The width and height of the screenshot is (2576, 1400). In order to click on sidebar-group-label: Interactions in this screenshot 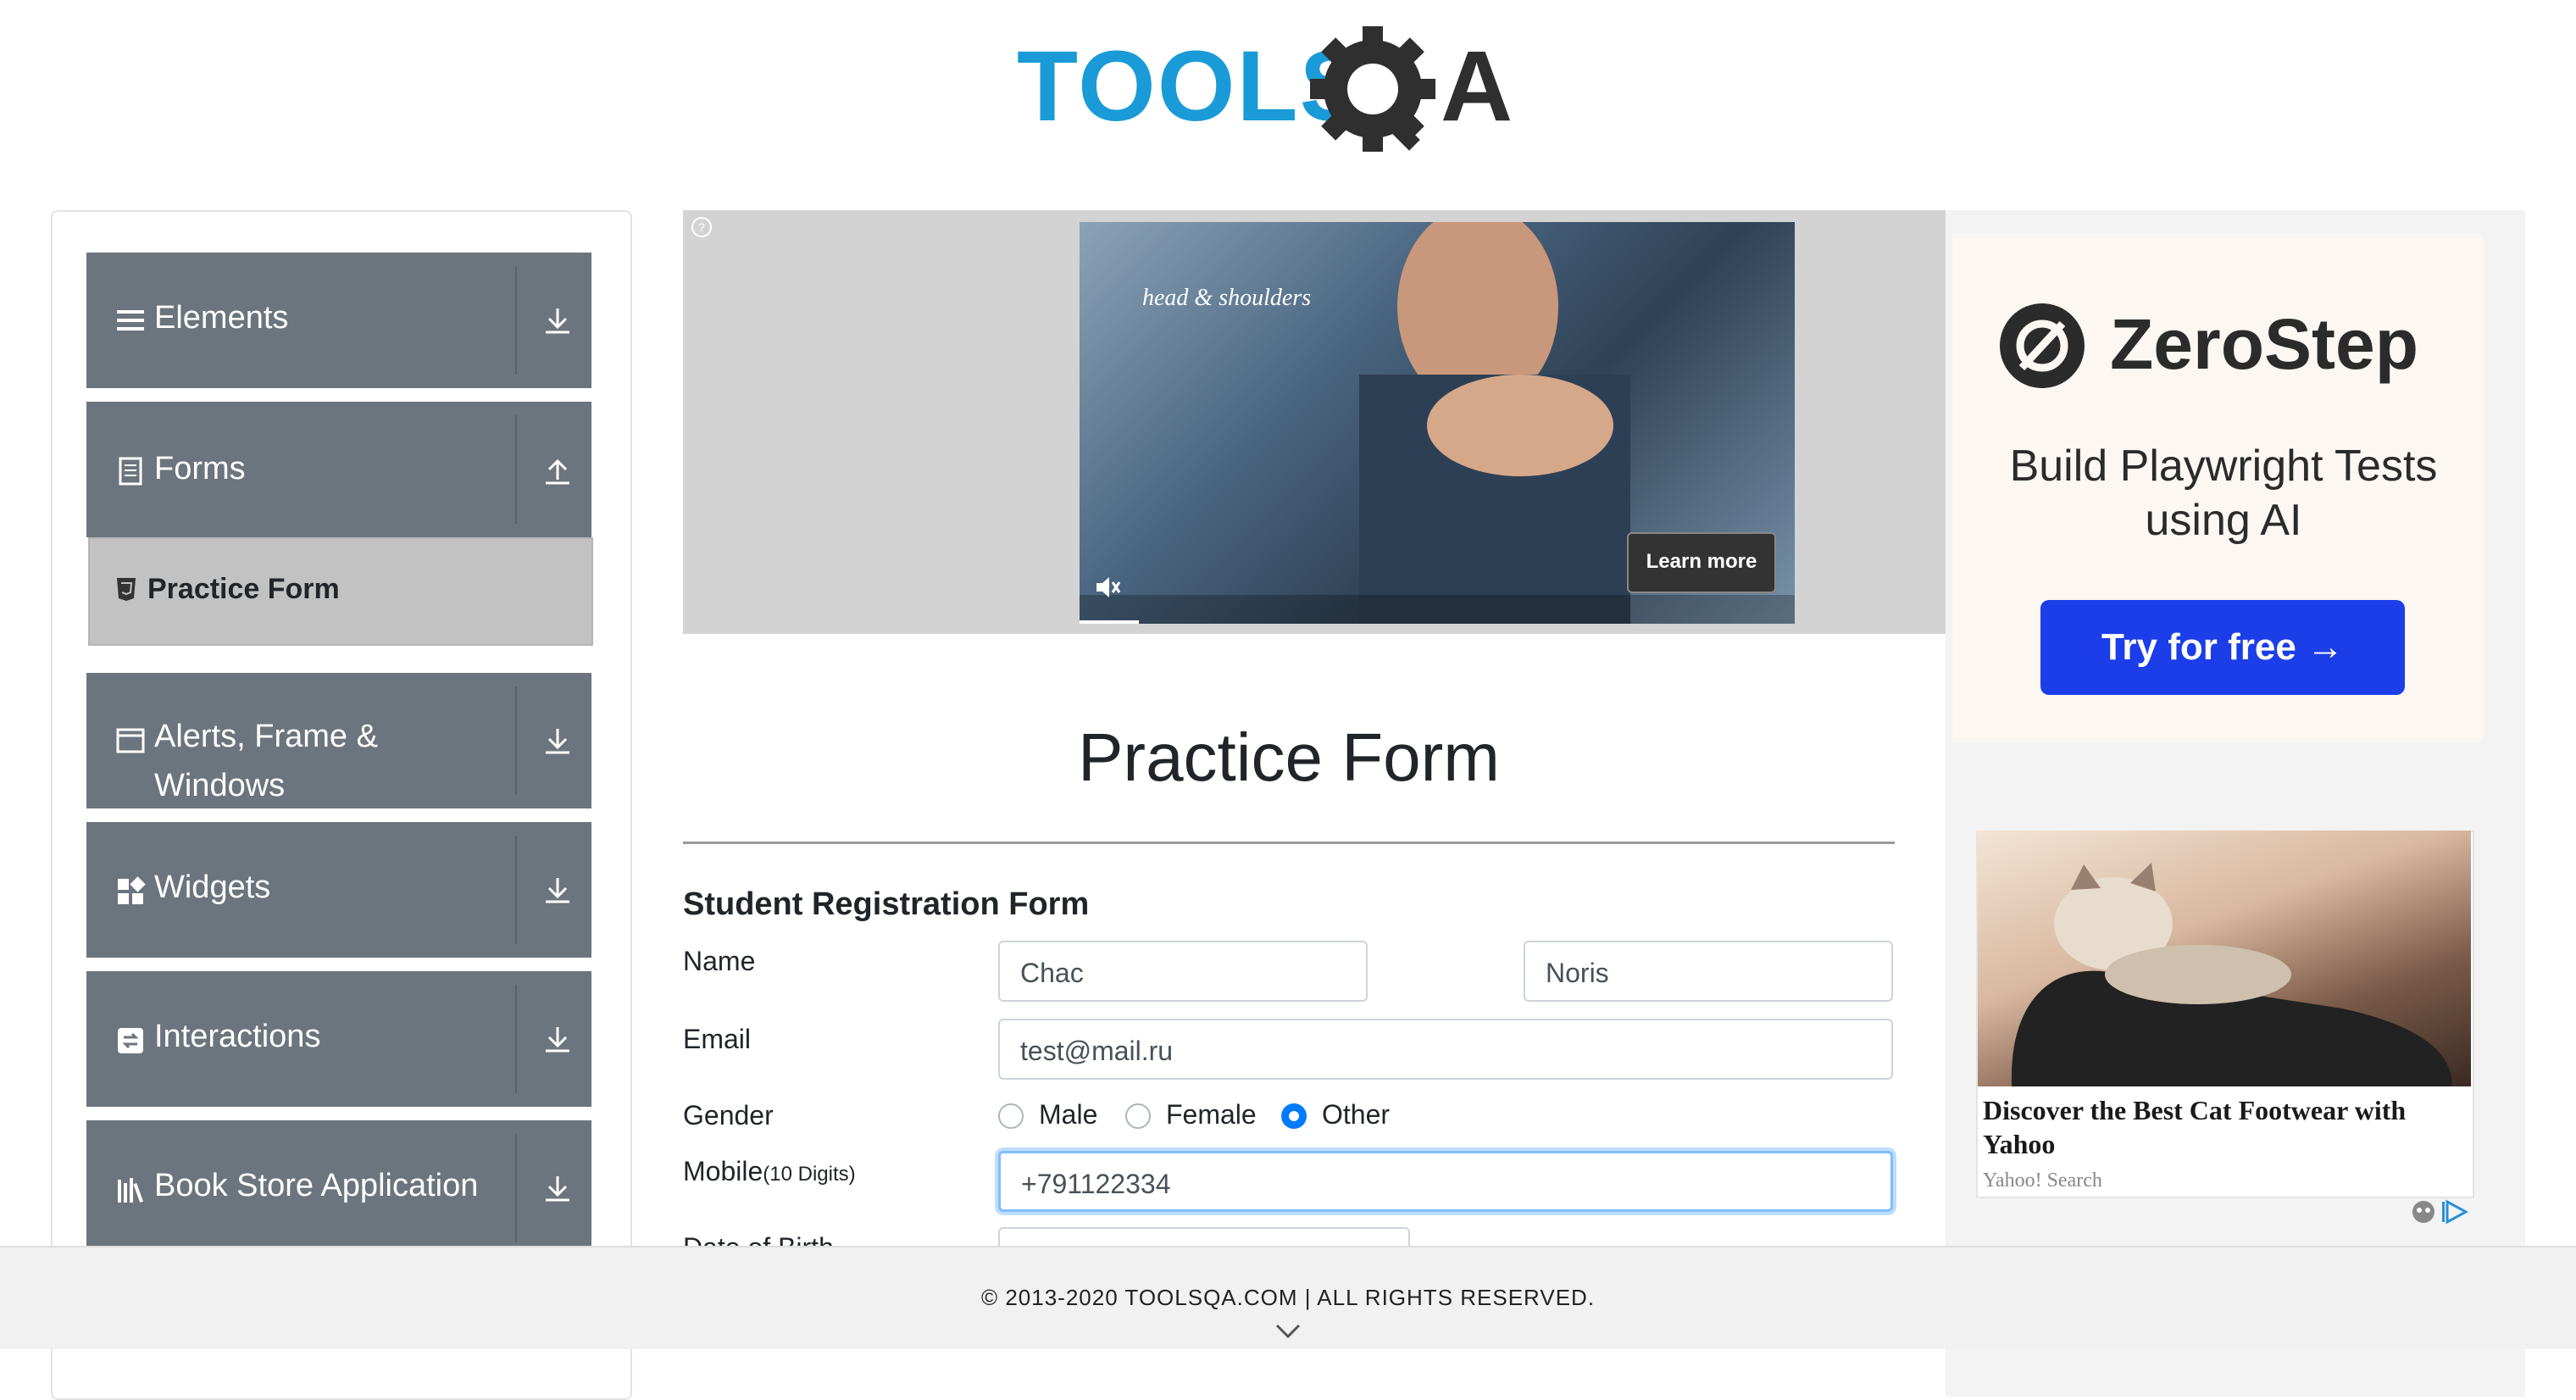, I will do `click(237, 1036)`.